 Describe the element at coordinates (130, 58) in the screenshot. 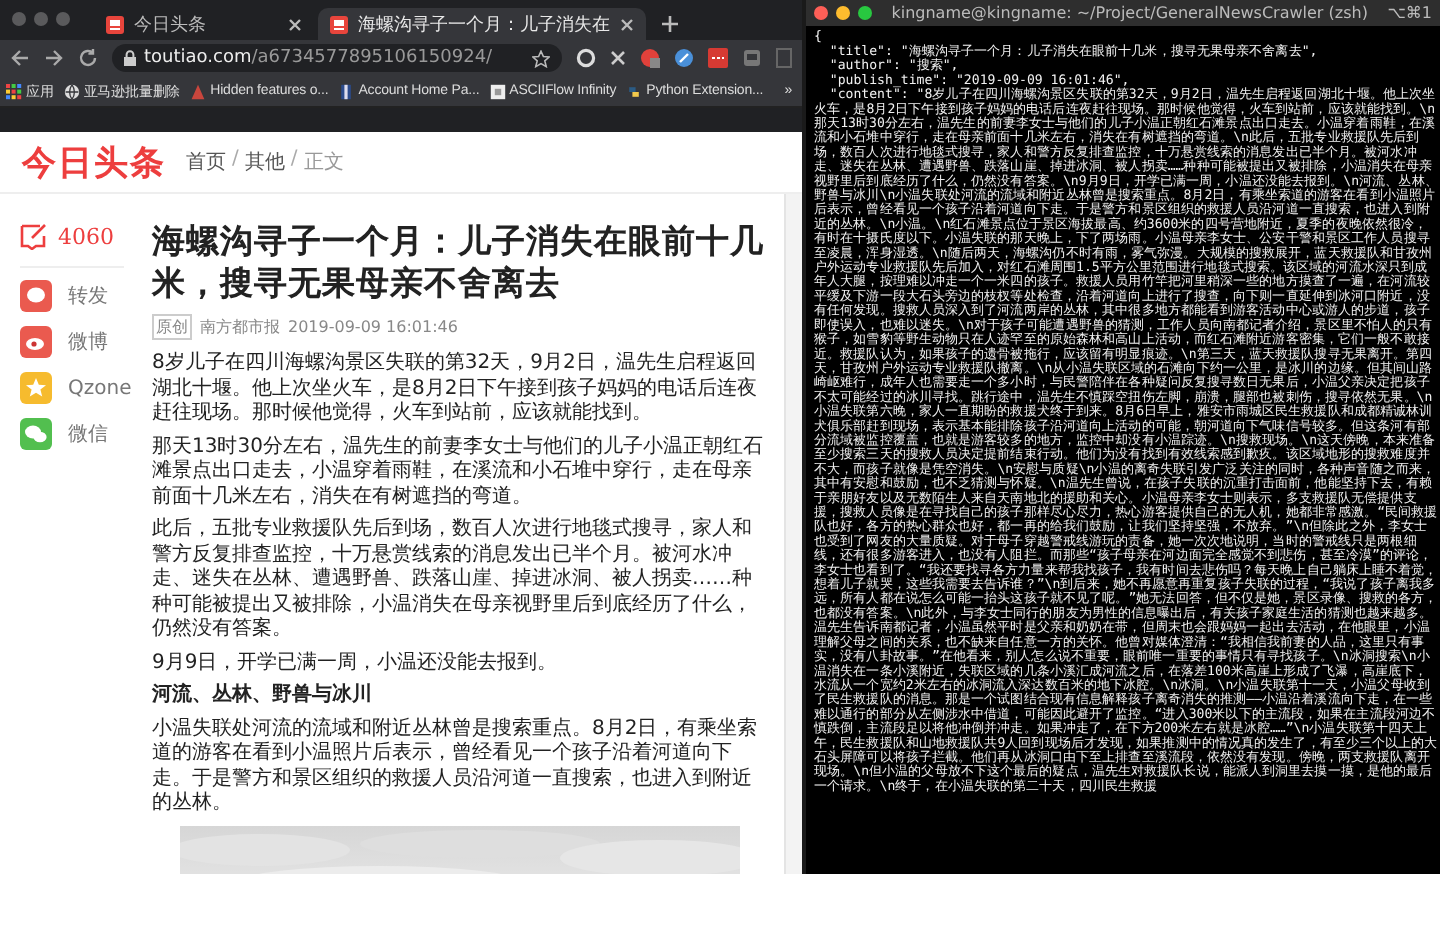

I see `lock-icon` at that location.